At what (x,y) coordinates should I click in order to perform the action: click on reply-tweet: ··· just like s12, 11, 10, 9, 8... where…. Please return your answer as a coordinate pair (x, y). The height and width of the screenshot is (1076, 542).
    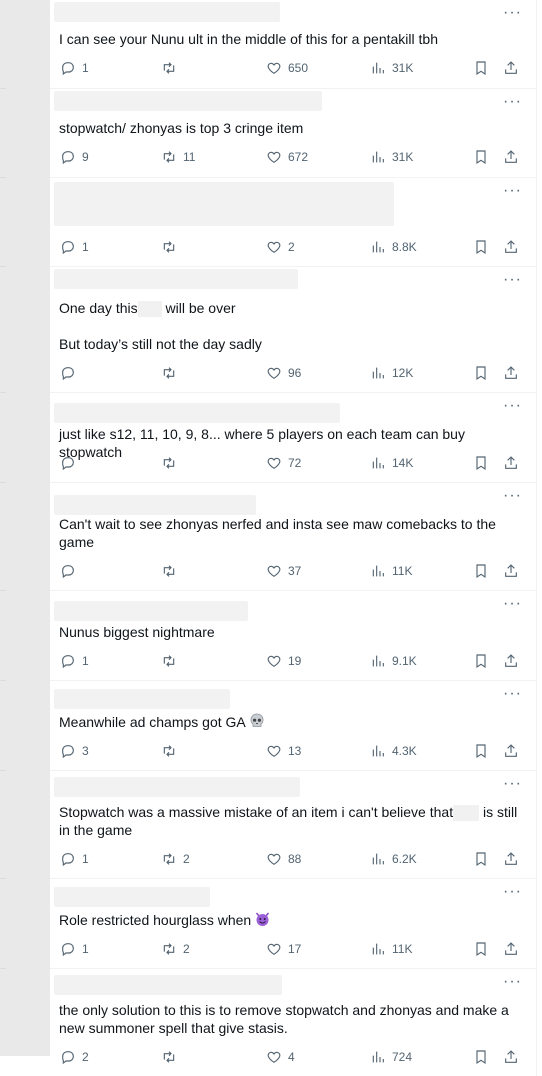
    Looking at the image, I should click on (293, 438).